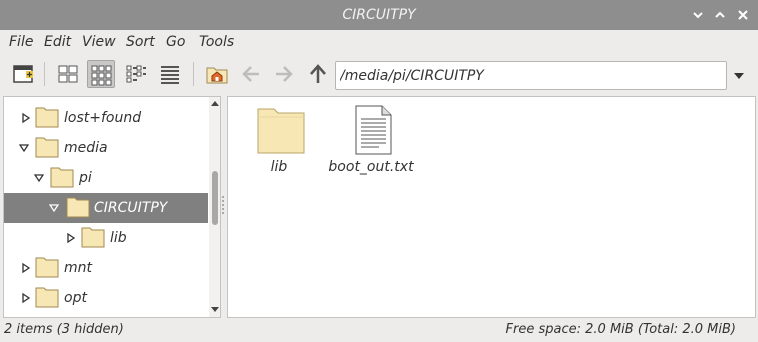 Image resolution: width=758 pixels, height=342 pixels. I want to click on tree-item-lost-found: lost+found, so click(106, 118).